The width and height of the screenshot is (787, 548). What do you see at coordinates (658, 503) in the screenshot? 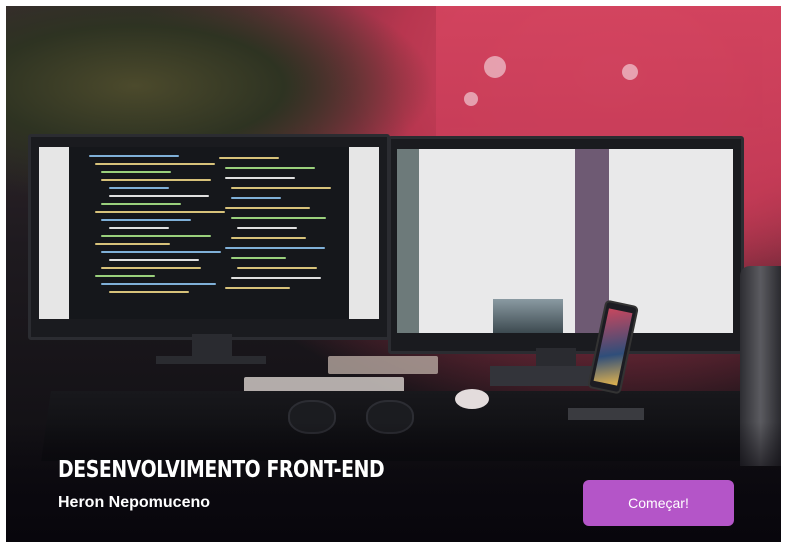
I see `start-button: Começar!` at bounding box center [658, 503].